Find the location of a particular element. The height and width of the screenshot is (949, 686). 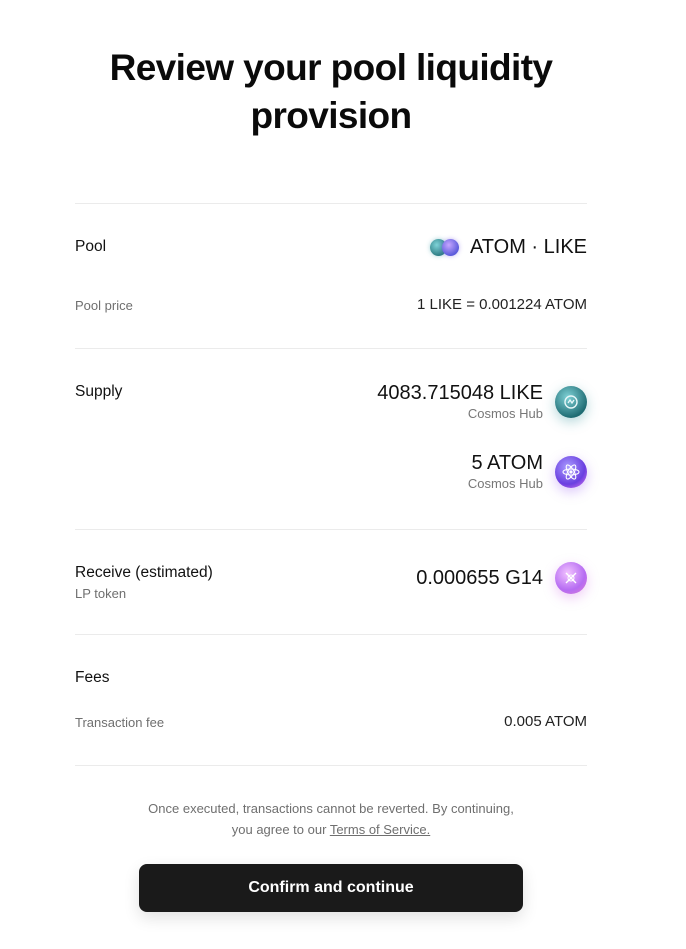

receive-sublabel: LP token is located at coordinates (101, 593).